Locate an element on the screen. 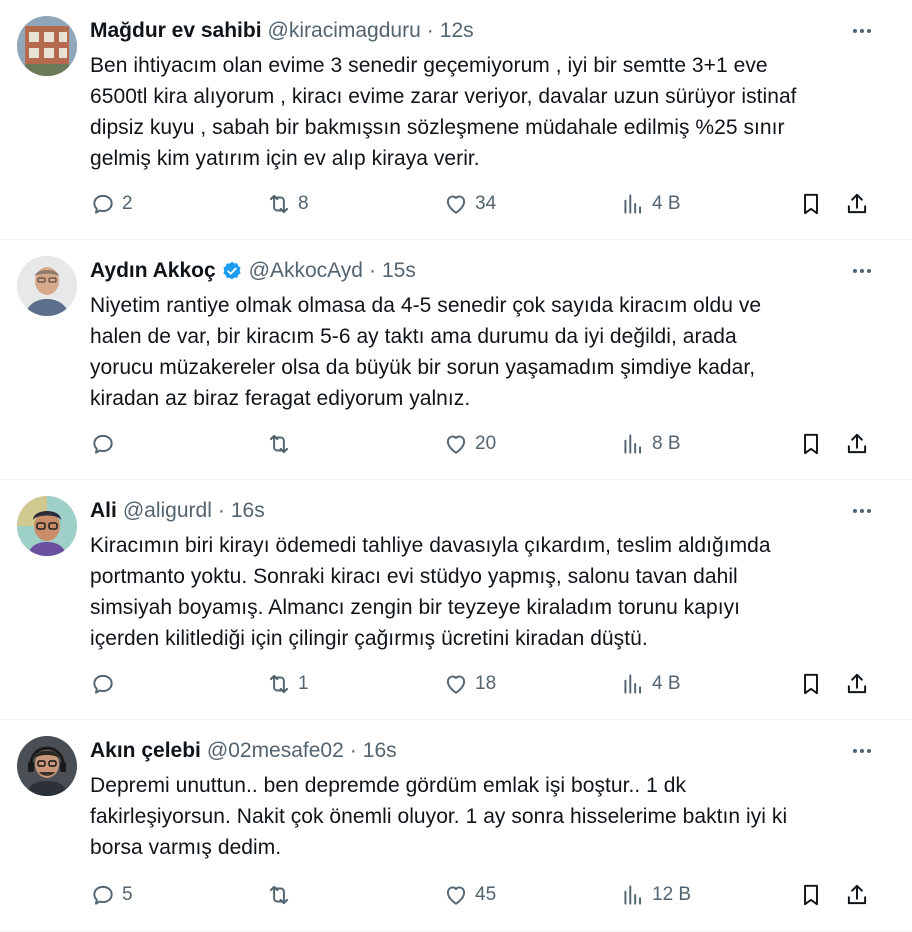  view-count: 12 B is located at coordinates (672, 894).